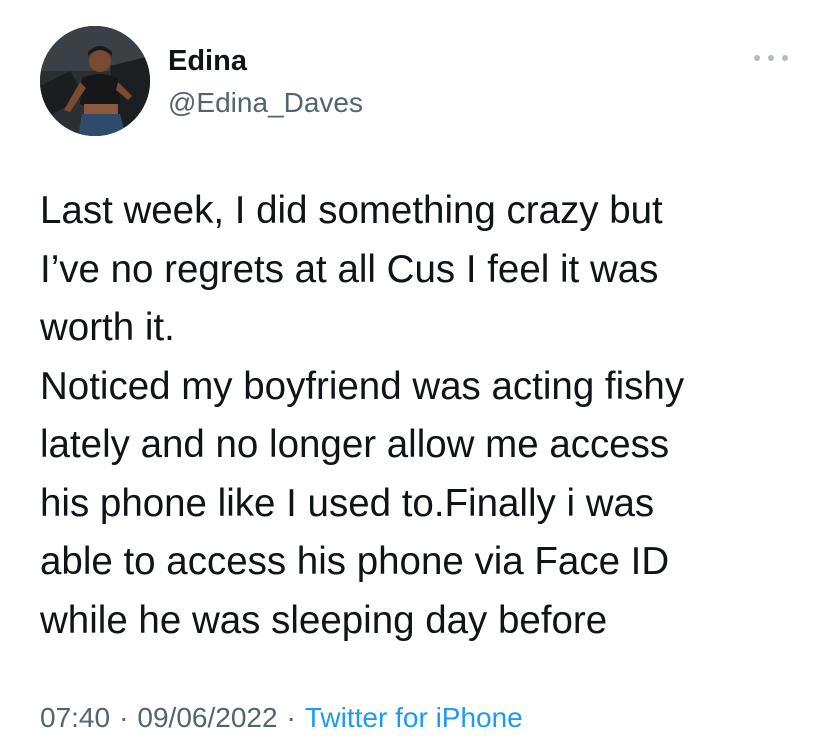 The image size is (828, 746). I want to click on author-avatar, so click(95, 81).